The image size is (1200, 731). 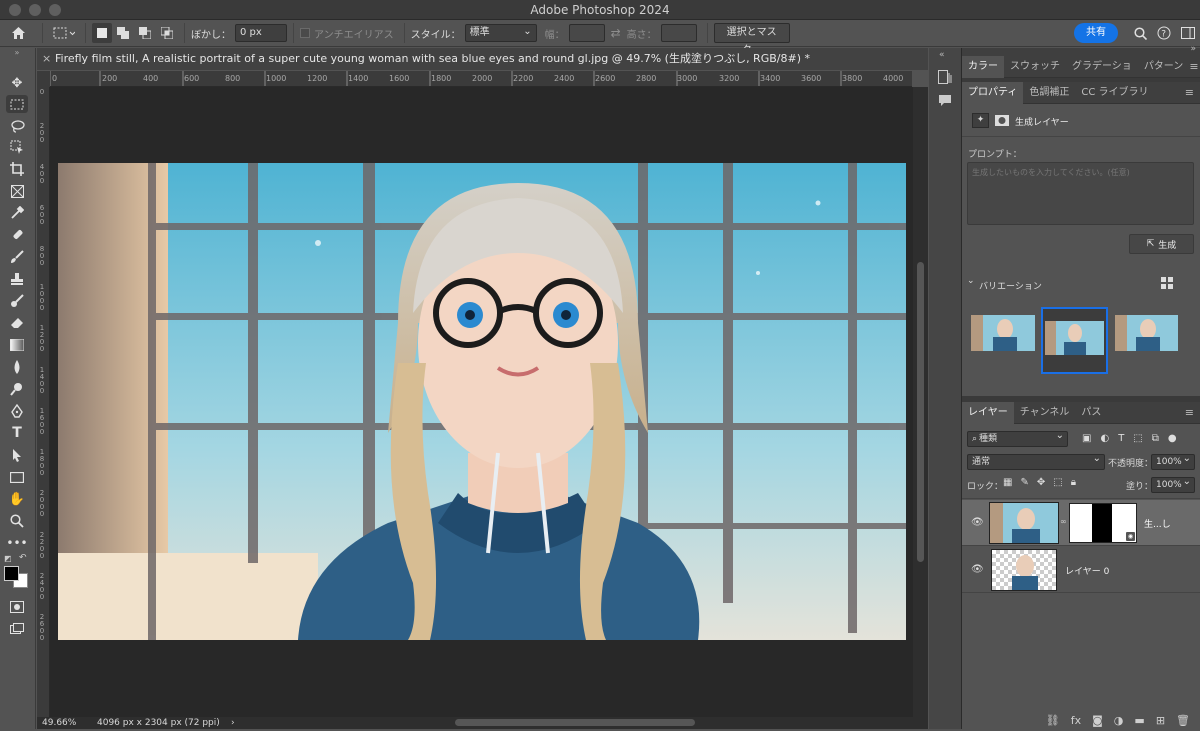 I want to click on collapse-dock-icon: «, so click(x=942, y=55).